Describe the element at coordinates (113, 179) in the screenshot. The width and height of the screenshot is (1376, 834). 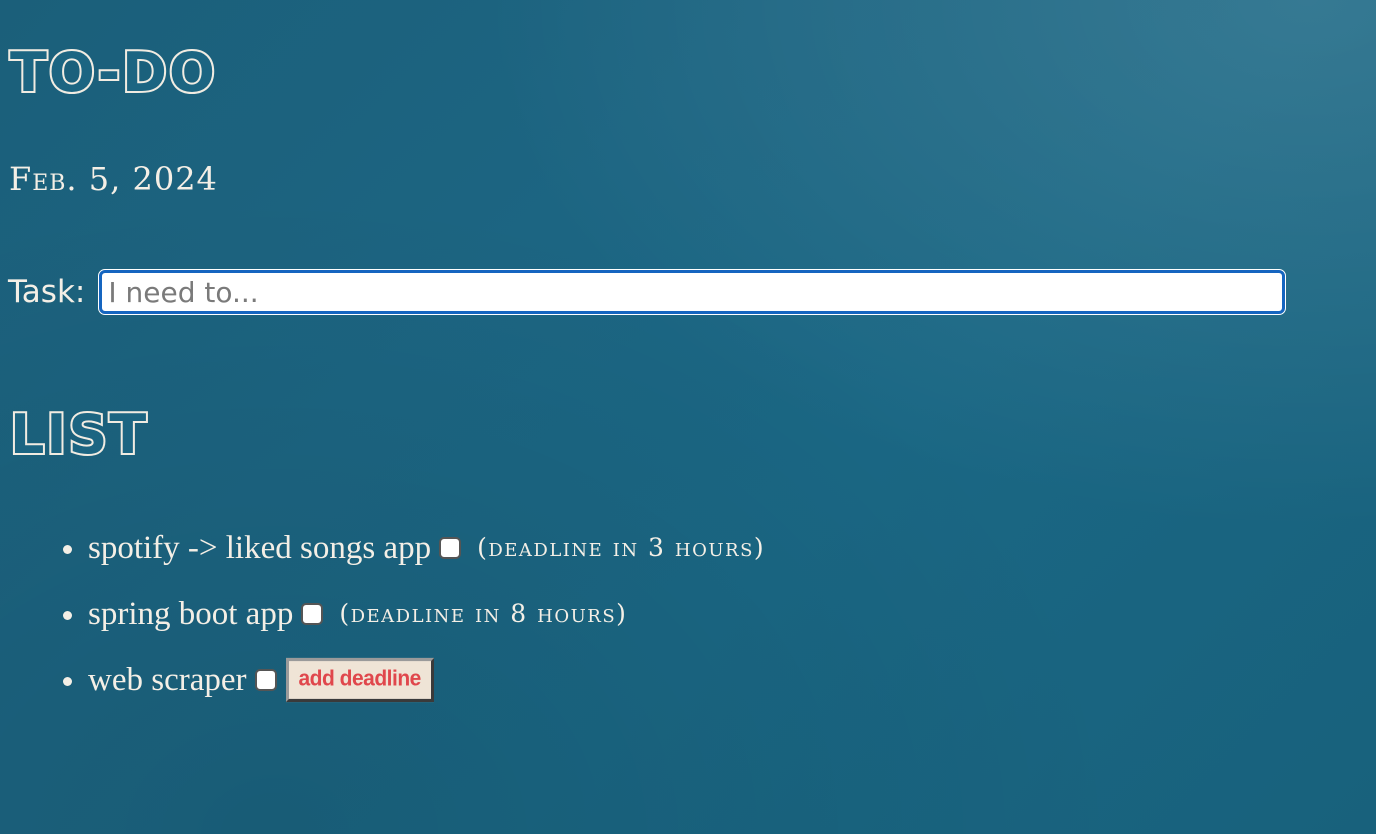
I see `date-text: Feb. 5, 2024` at that location.